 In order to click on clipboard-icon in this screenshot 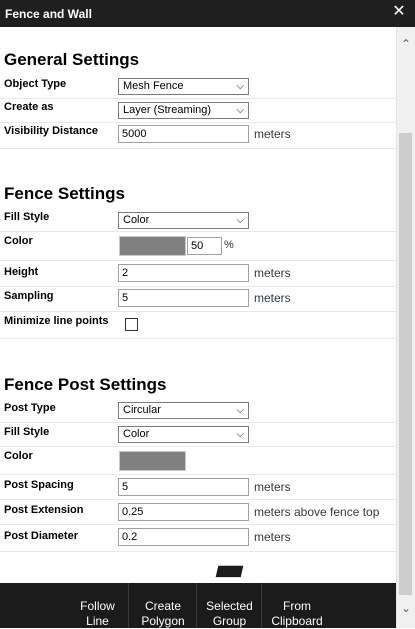, I will do `click(296, 568)`.